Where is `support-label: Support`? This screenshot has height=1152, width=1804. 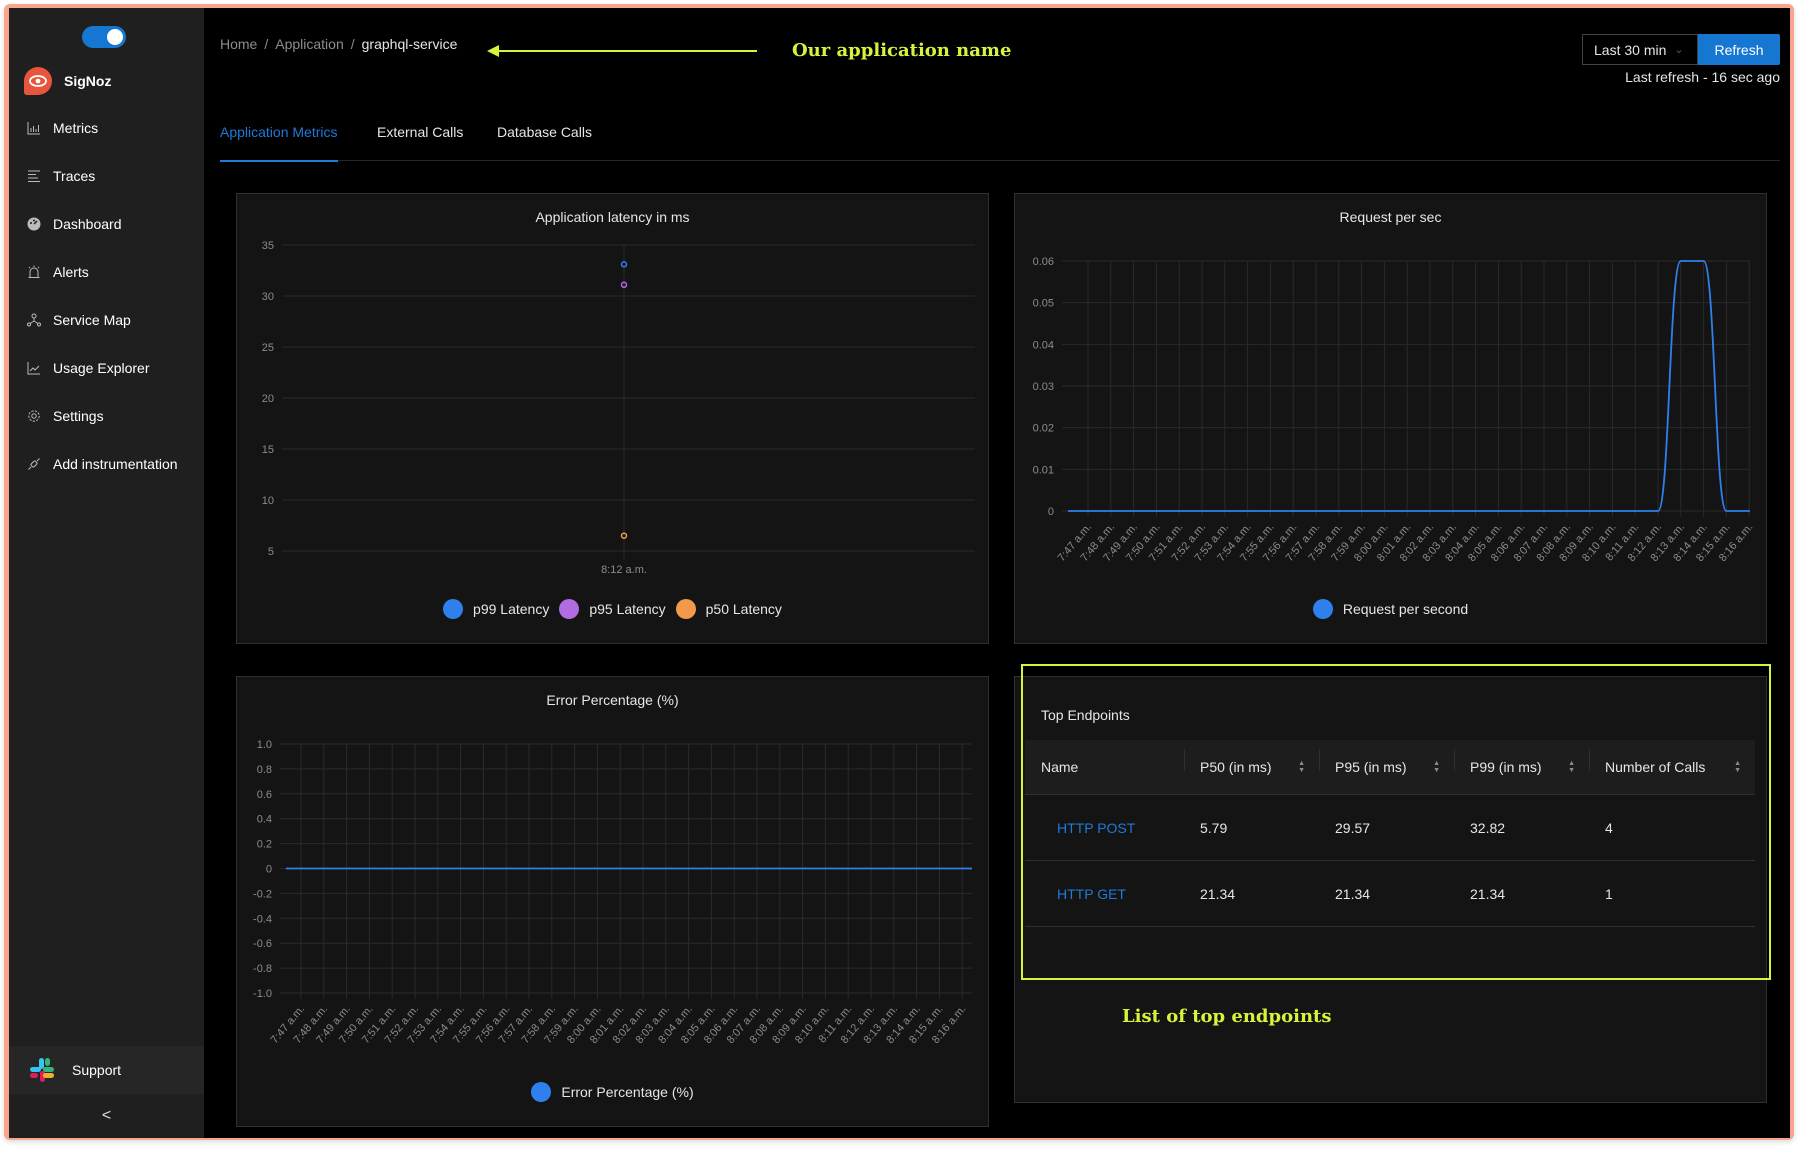 support-label: Support is located at coordinates (97, 1070).